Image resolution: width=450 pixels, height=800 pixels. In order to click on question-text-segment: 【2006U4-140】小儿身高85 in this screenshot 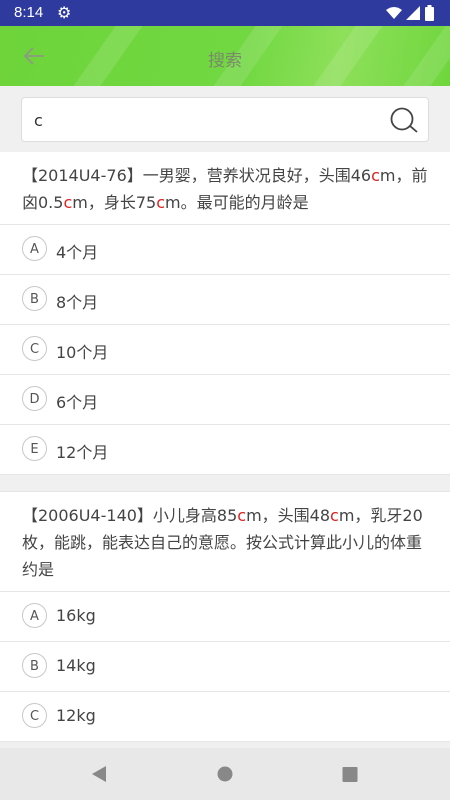, I will do `click(130, 515)`.